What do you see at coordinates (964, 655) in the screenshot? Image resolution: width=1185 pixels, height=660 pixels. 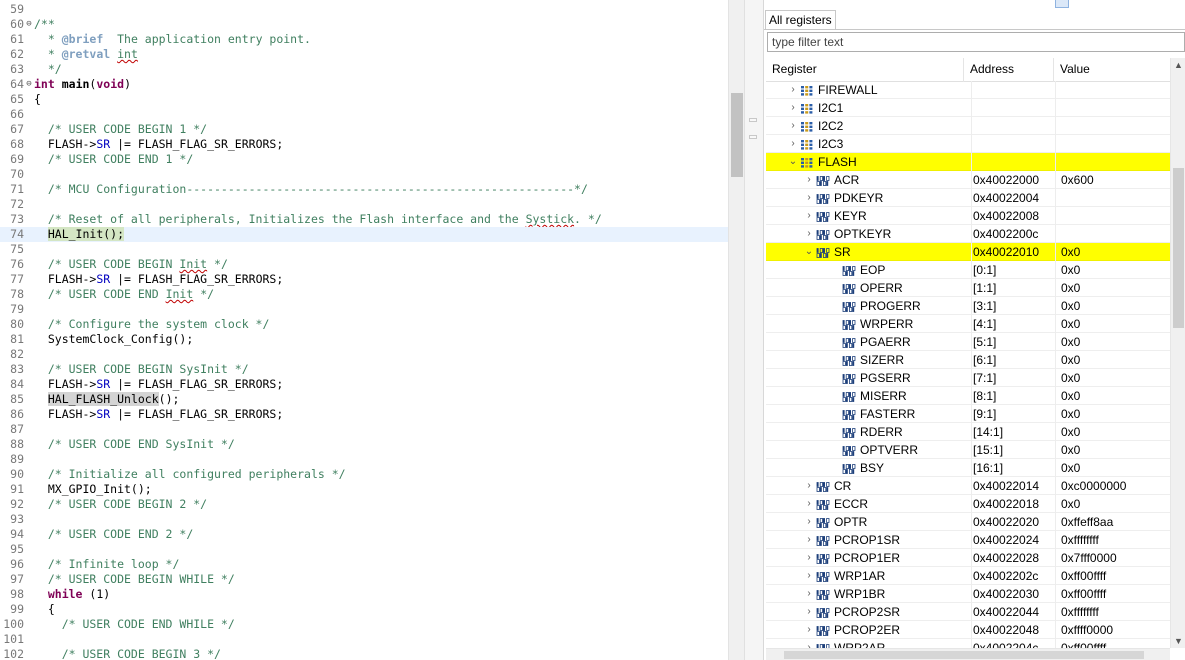 I see `registers-hscroll-thumb` at bounding box center [964, 655].